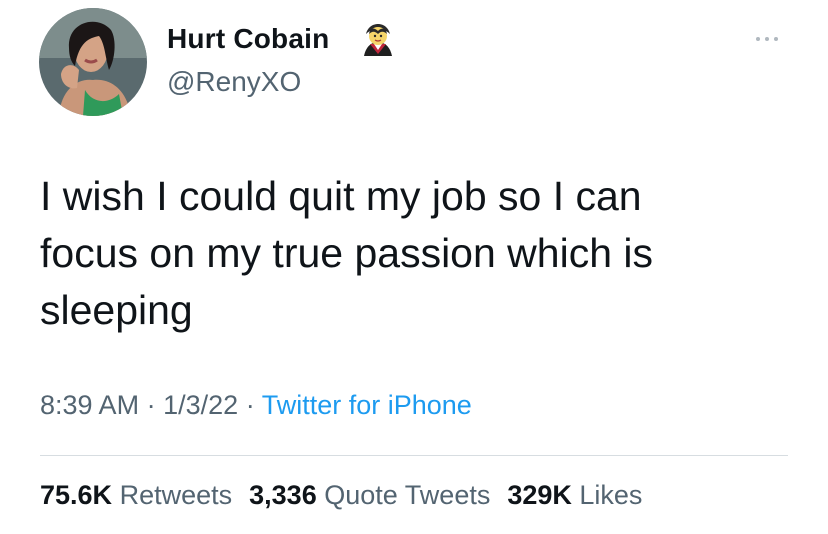 Image resolution: width=828 pixels, height=534 pixels. I want to click on profile-photo, so click(93, 62).